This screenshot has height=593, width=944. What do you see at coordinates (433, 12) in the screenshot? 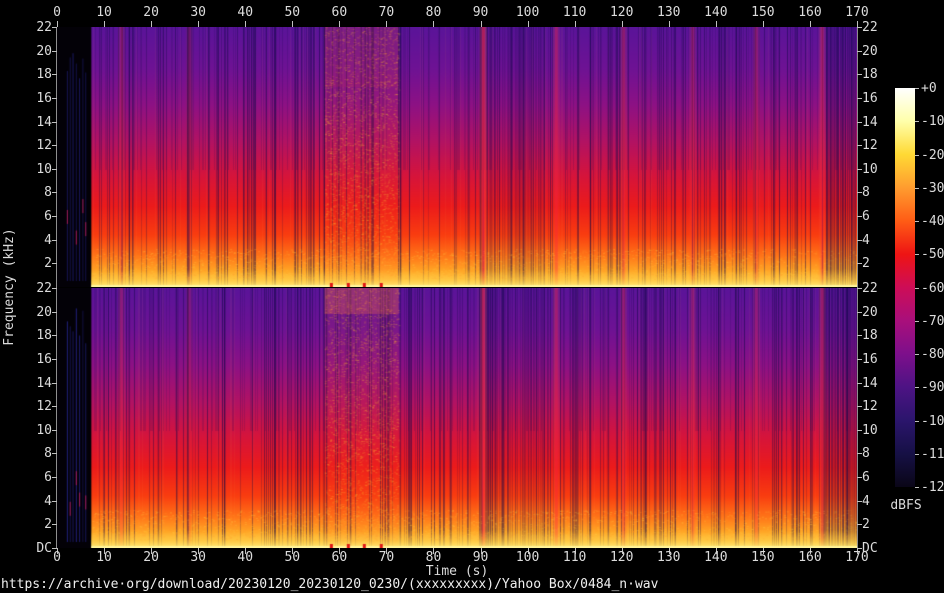
I see `x-tick-label-top: 80` at bounding box center [433, 12].